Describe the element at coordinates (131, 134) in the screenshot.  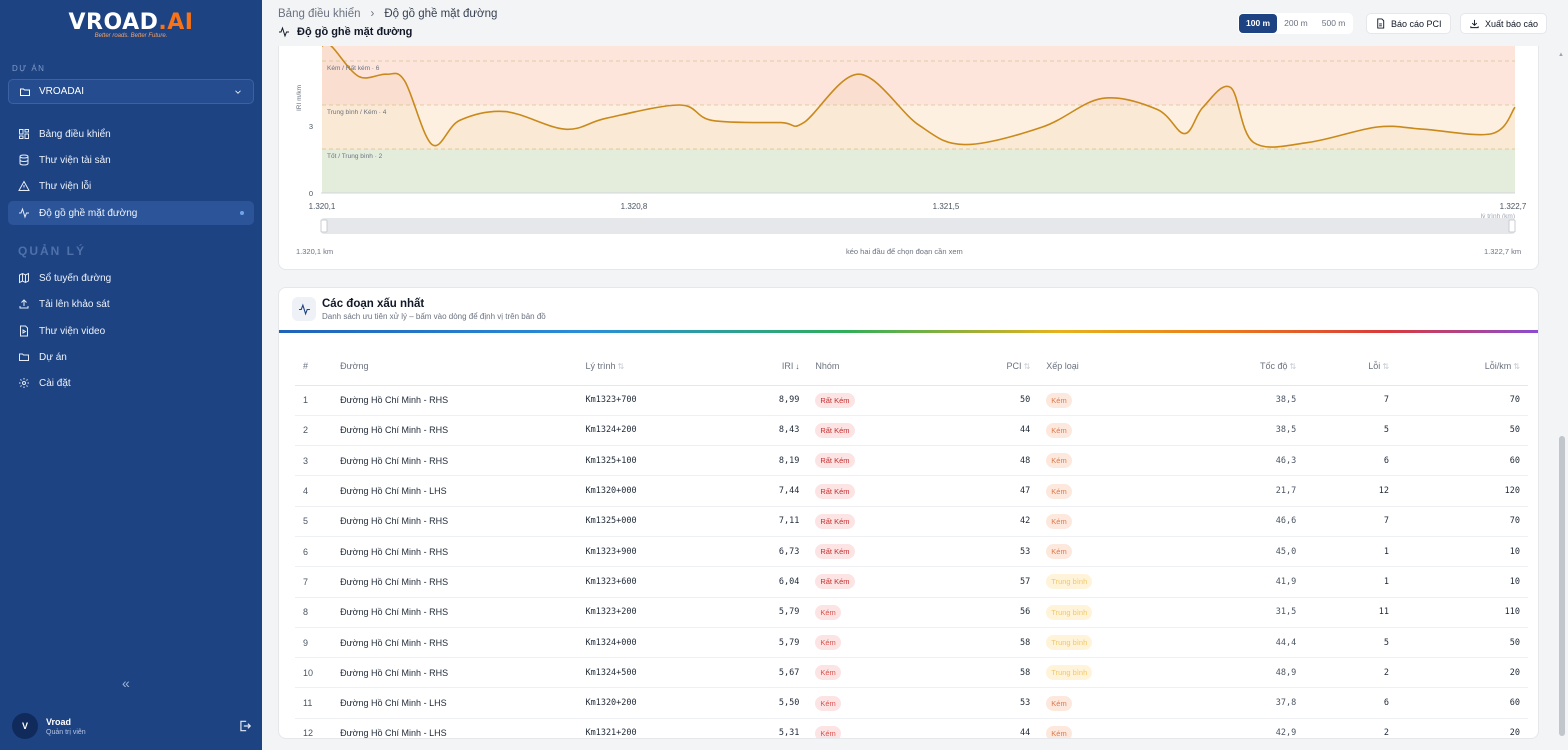
I see `sidebar-item-dashboard: Bảng điều khiển` at that location.